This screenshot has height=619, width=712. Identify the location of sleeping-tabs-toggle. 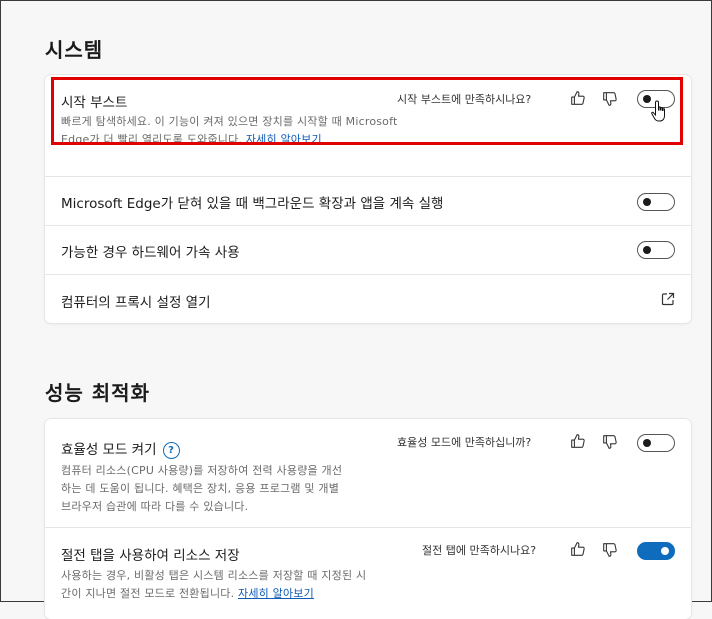
(656, 551).